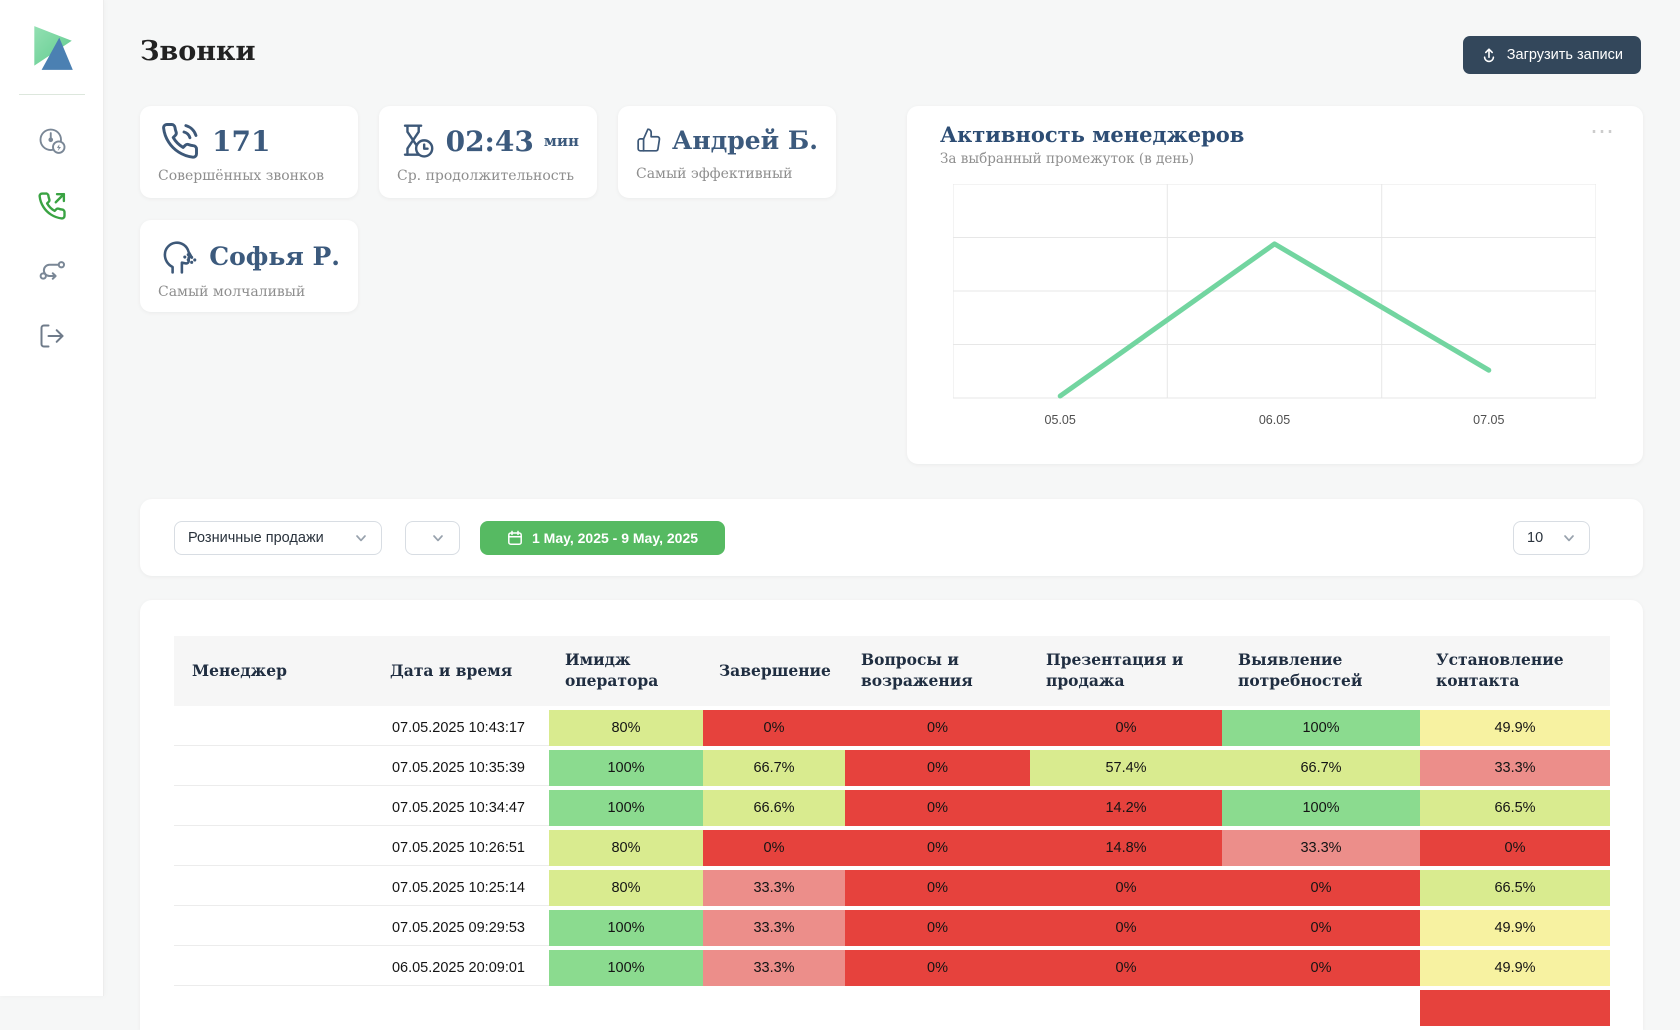 The width and height of the screenshot is (1680, 1030). I want to click on cell-score: 14.2%, so click(1126, 808).